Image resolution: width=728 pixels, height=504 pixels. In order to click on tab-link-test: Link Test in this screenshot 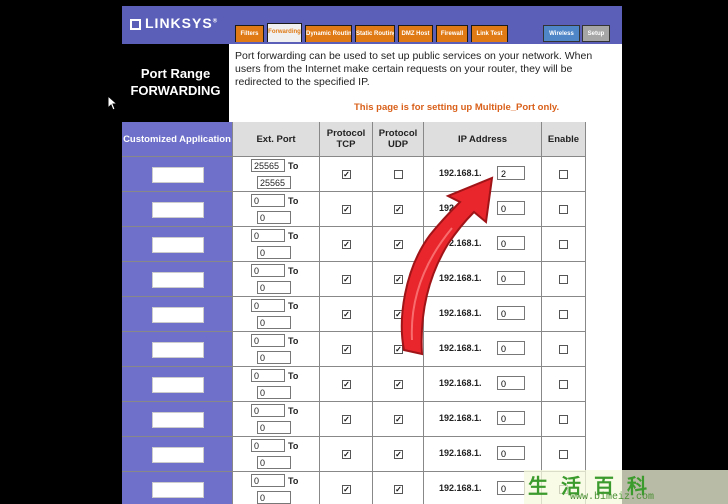, I will do `click(489, 33)`.